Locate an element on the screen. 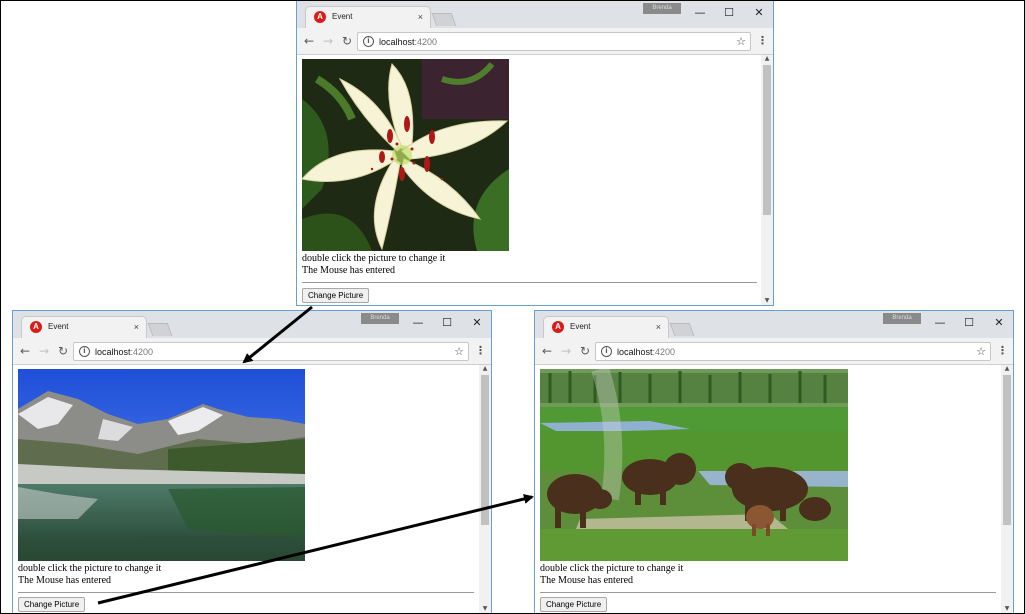 The height and width of the screenshot is (614, 1025). bison-herd-photo is located at coordinates (694, 465).